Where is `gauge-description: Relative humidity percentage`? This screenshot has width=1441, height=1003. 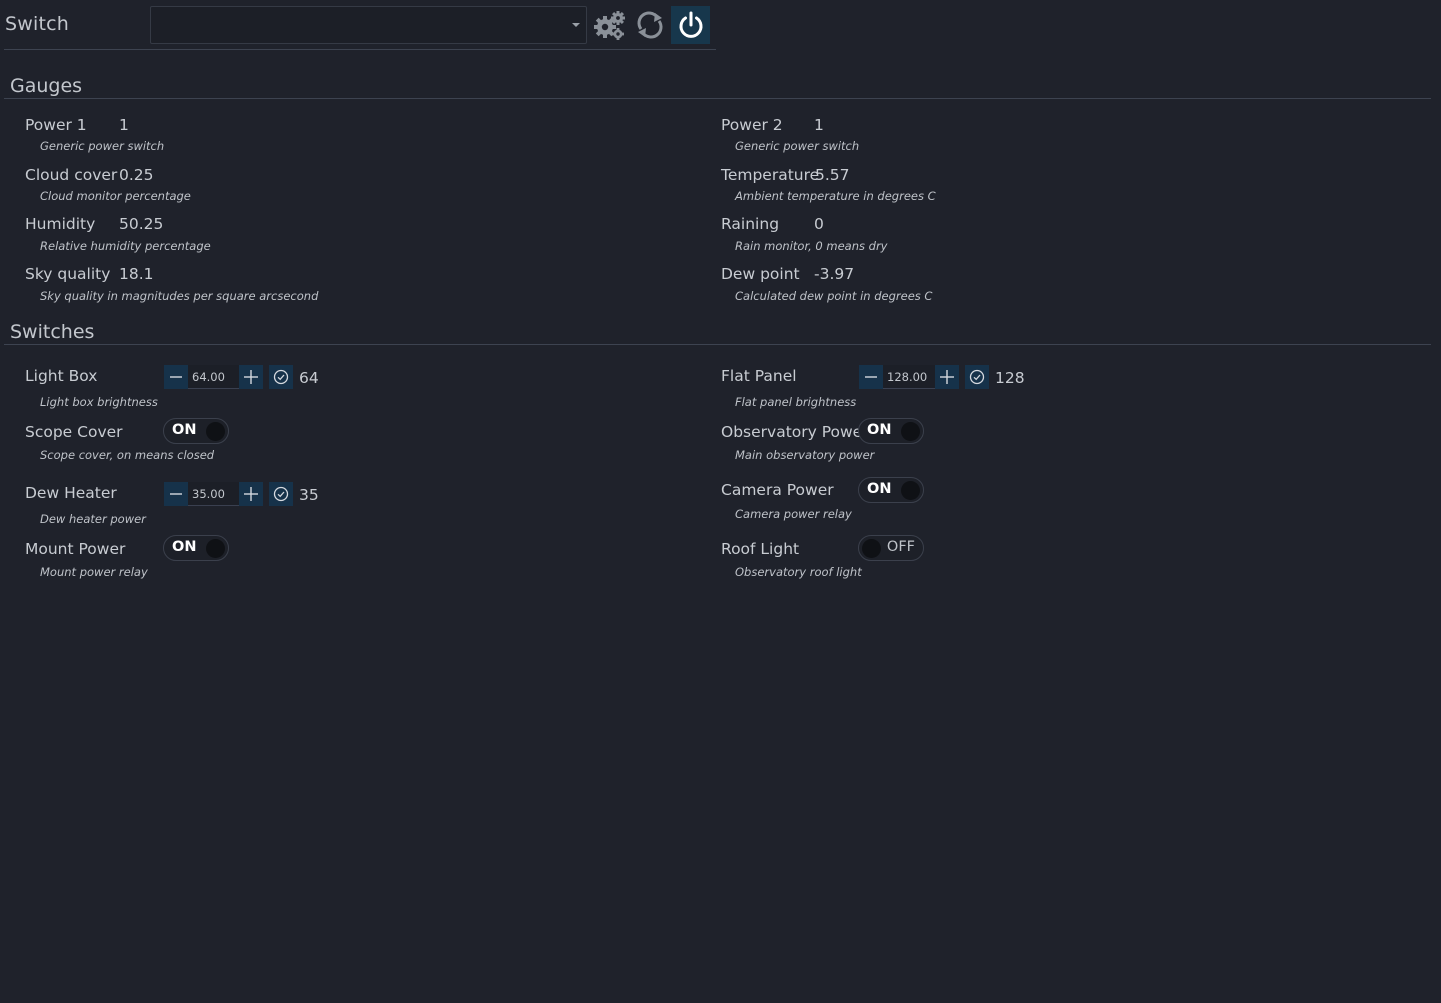 gauge-description: Relative humidity percentage is located at coordinates (125, 246).